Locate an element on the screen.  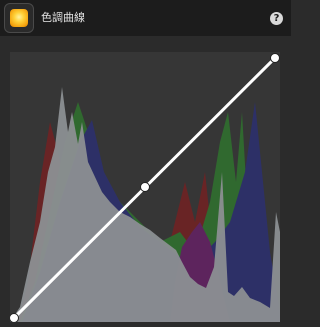
panel-header: 色調曲線 ? is located at coordinates (145, 18).